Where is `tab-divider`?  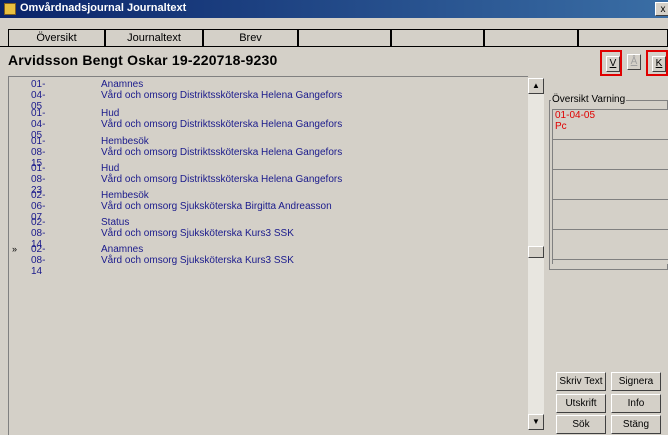
tab-divider is located at coordinates (334, 46).